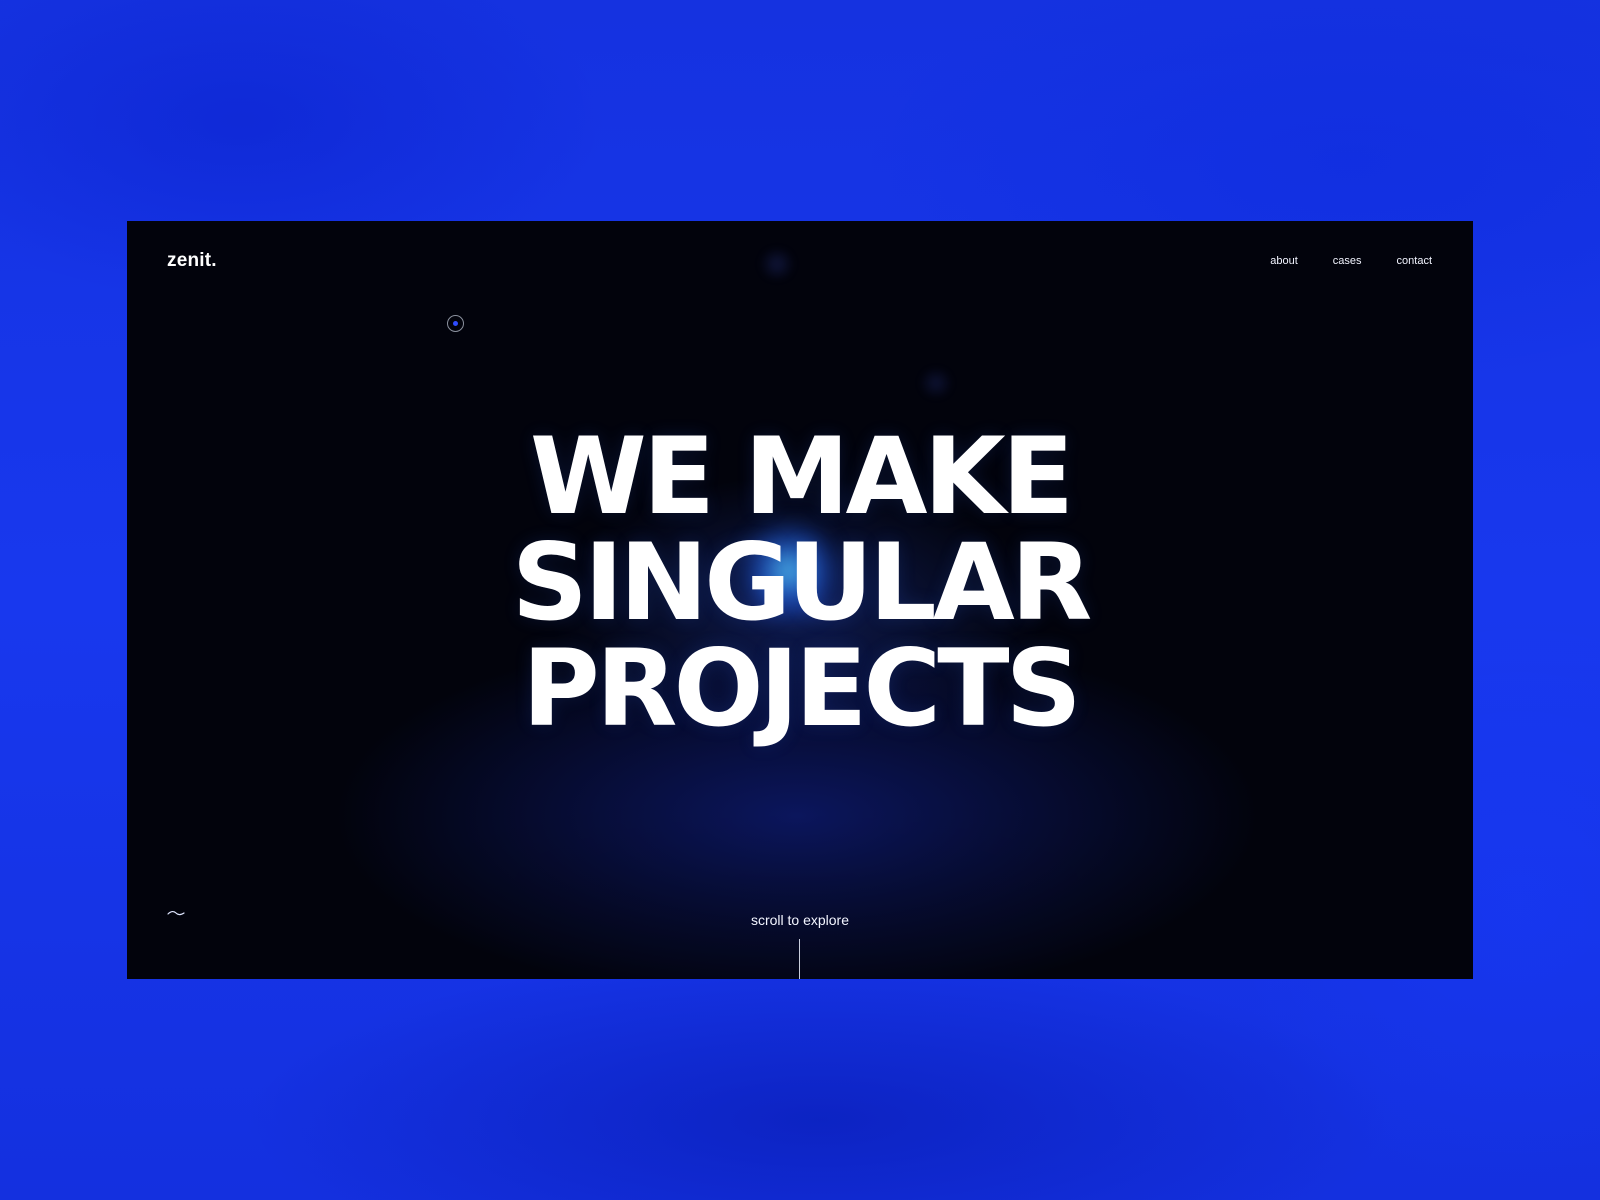 The height and width of the screenshot is (1200, 1600). I want to click on cursor-dot, so click(455, 323).